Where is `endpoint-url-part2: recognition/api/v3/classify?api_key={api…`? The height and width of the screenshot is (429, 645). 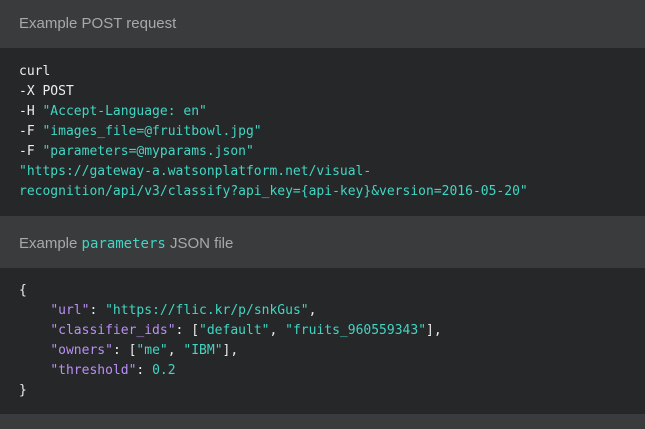 endpoint-url-part2: recognition/api/v3/classify?api_key={api… is located at coordinates (273, 191).